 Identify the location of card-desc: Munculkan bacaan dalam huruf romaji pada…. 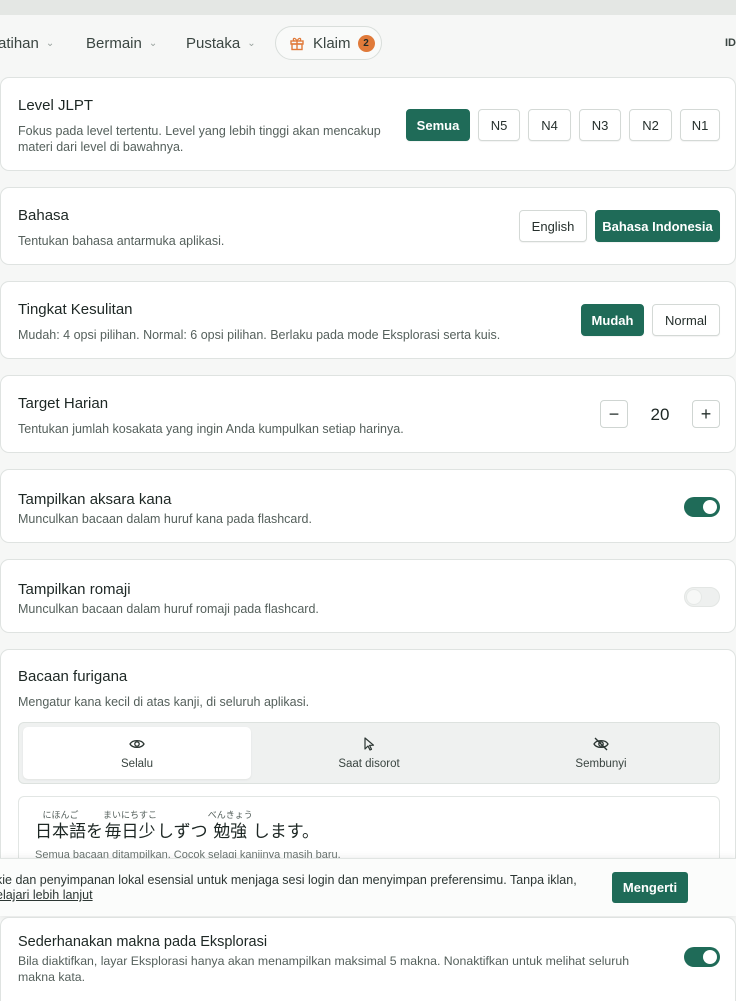
(168, 609).